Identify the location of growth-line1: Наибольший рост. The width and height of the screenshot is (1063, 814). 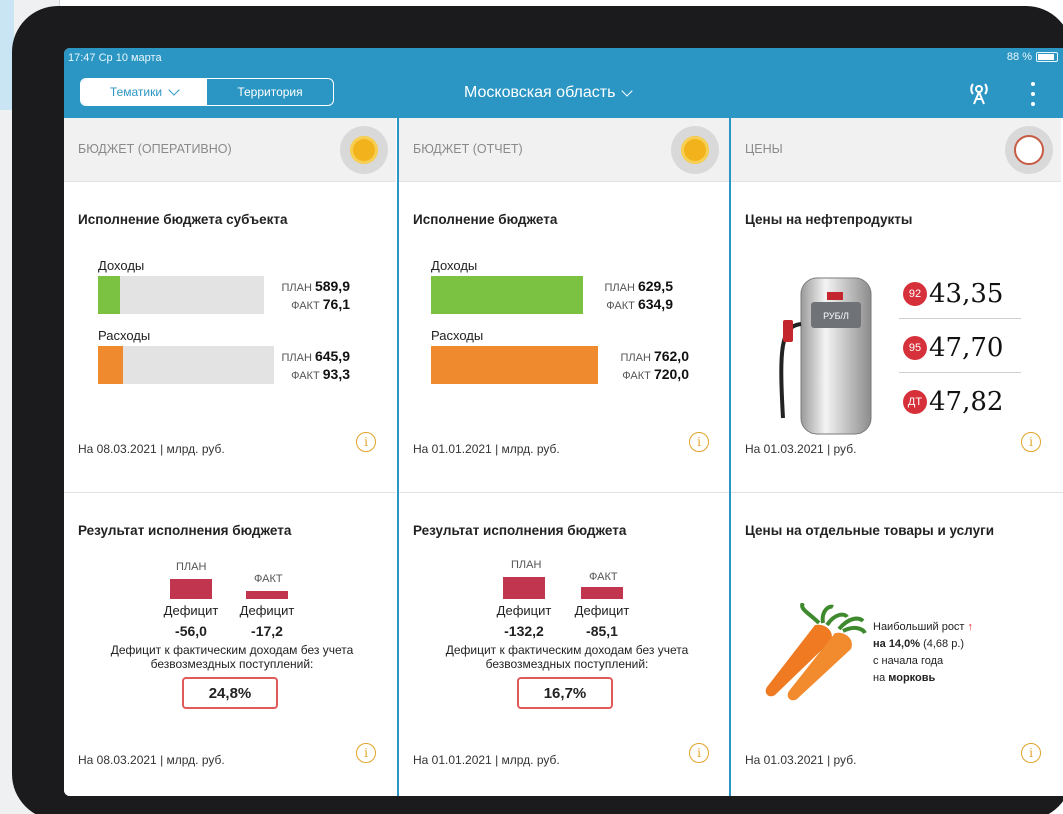
(919, 627).